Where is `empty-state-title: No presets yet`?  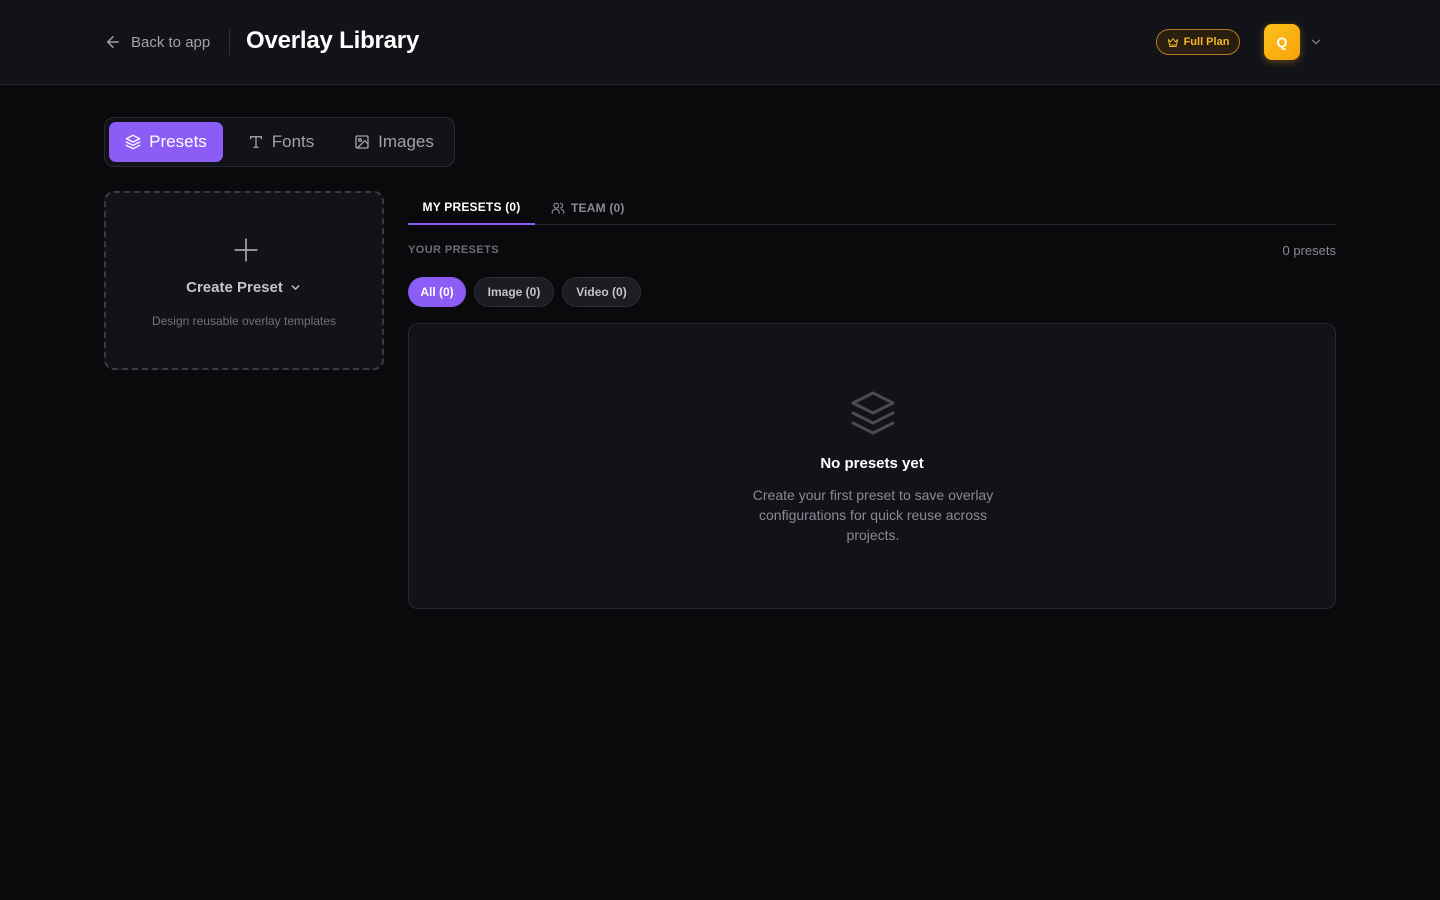 empty-state-title: No presets yet is located at coordinates (872, 463).